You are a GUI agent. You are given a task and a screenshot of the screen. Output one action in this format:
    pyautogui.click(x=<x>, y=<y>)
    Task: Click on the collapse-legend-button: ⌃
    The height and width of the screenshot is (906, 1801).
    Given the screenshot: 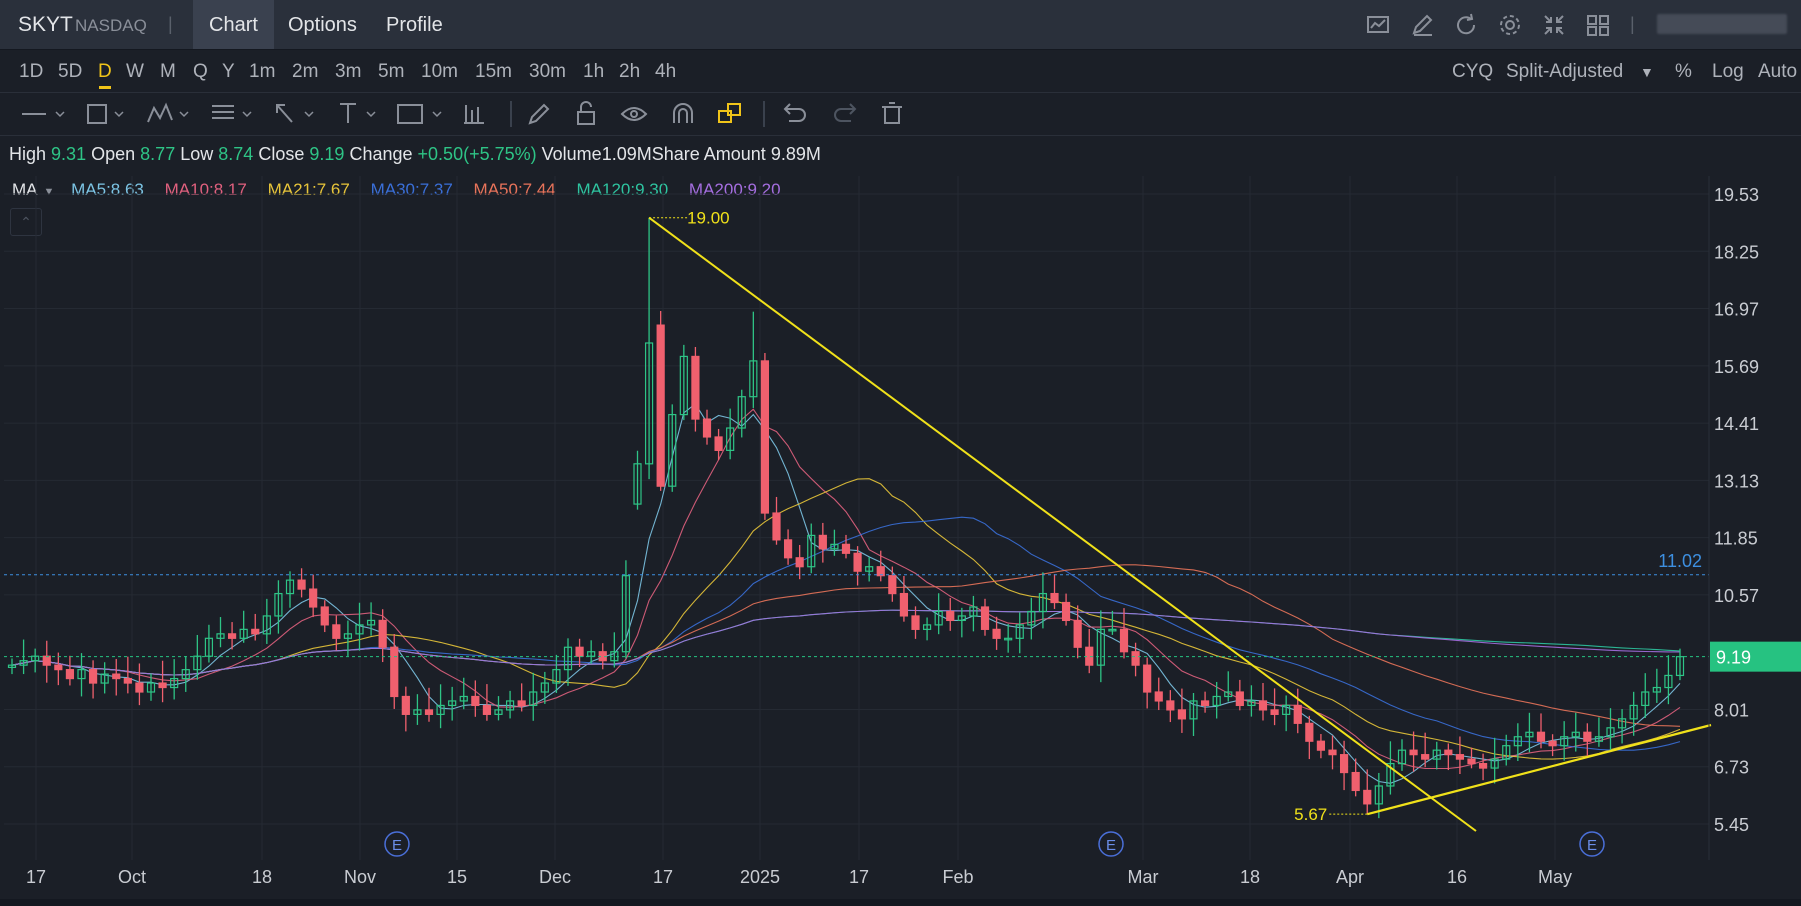 What is the action you would take?
    pyautogui.click(x=26, y=222)
    